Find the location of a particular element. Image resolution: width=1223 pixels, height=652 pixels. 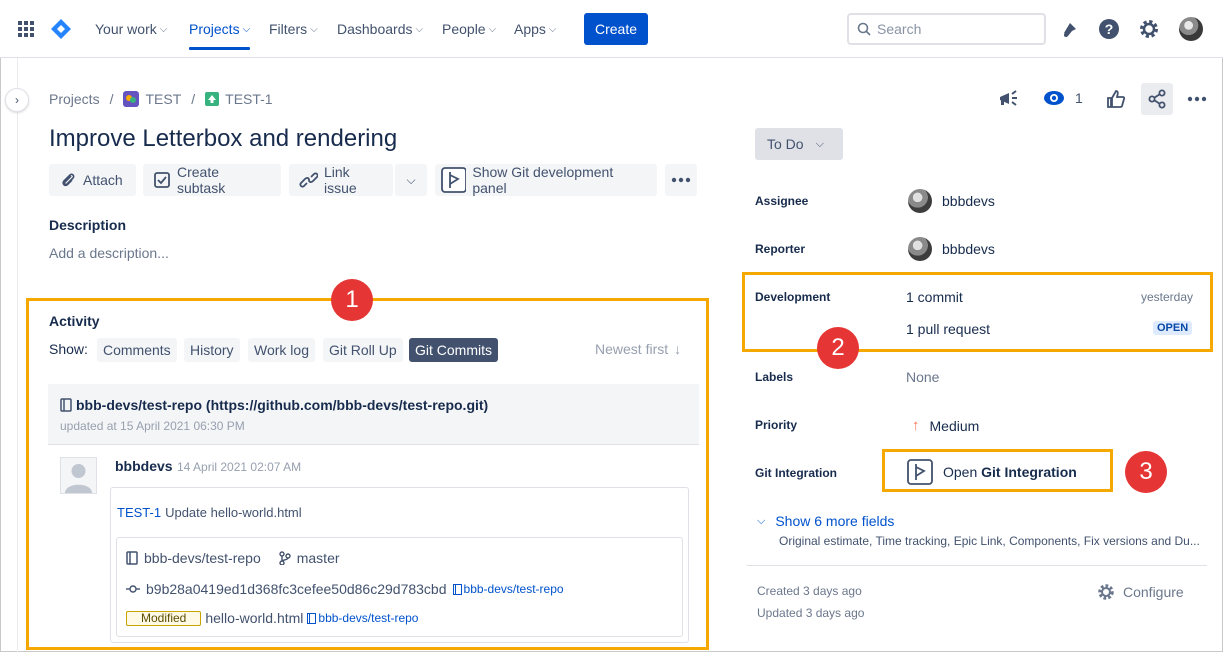

notifications-icon is located at coordinates (1070, 29).